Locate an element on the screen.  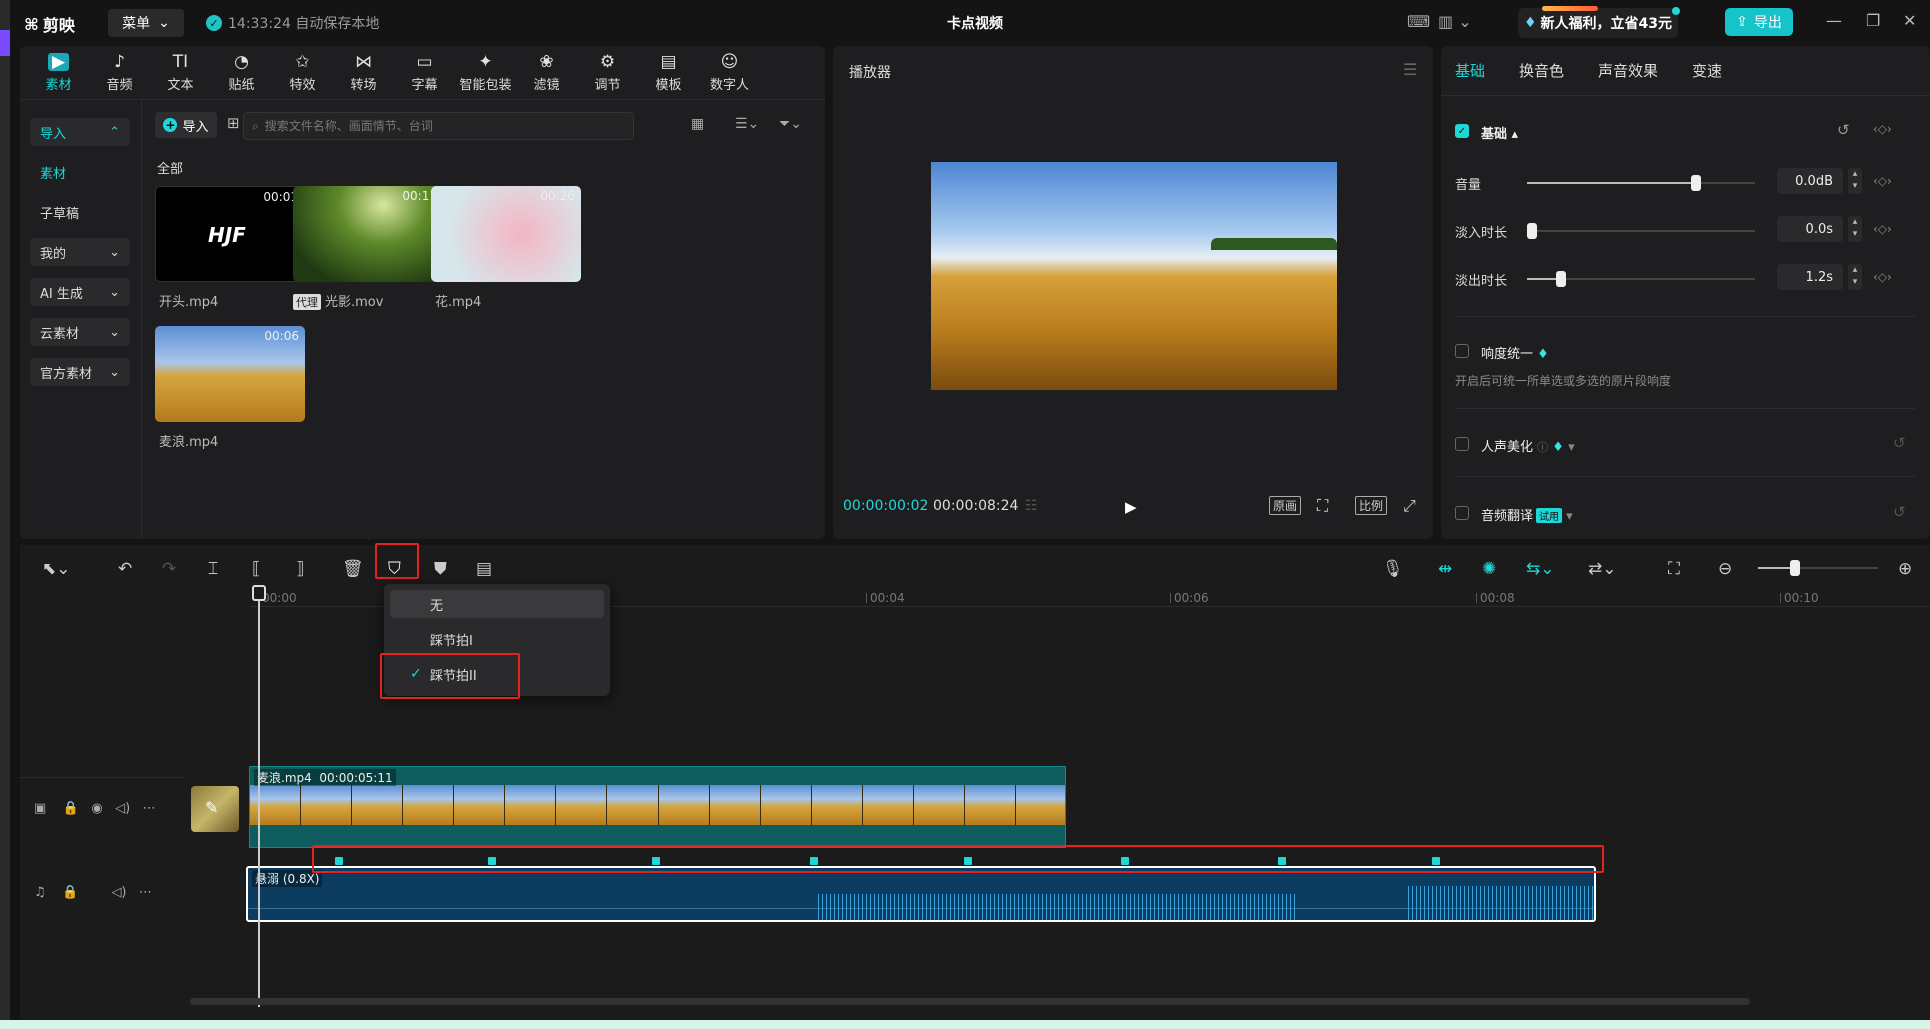
preview-axis-icon: ⇄⌄ is located at coordinates (1602, 569).